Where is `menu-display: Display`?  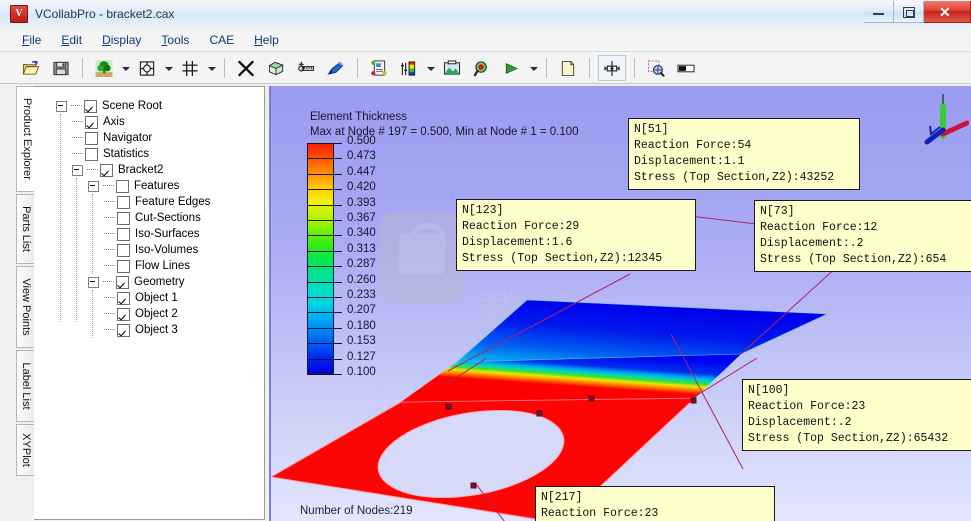 menu-display: Display is located at coordinates (121, 40).